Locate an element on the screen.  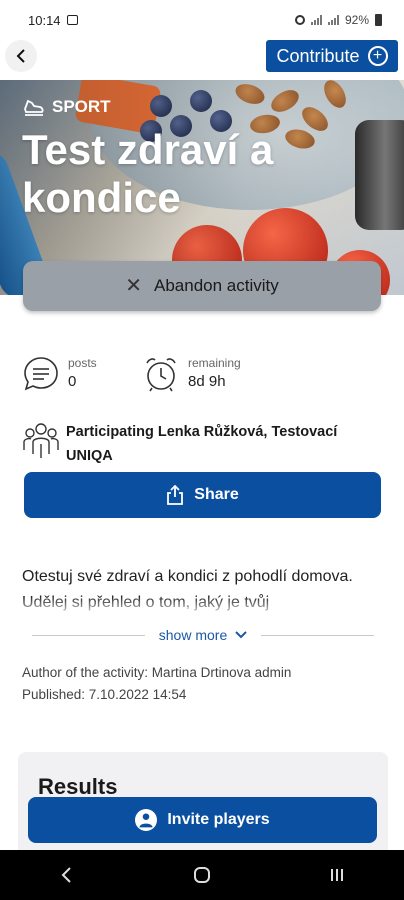
group-people-icon is located at coordinates (41, 440).